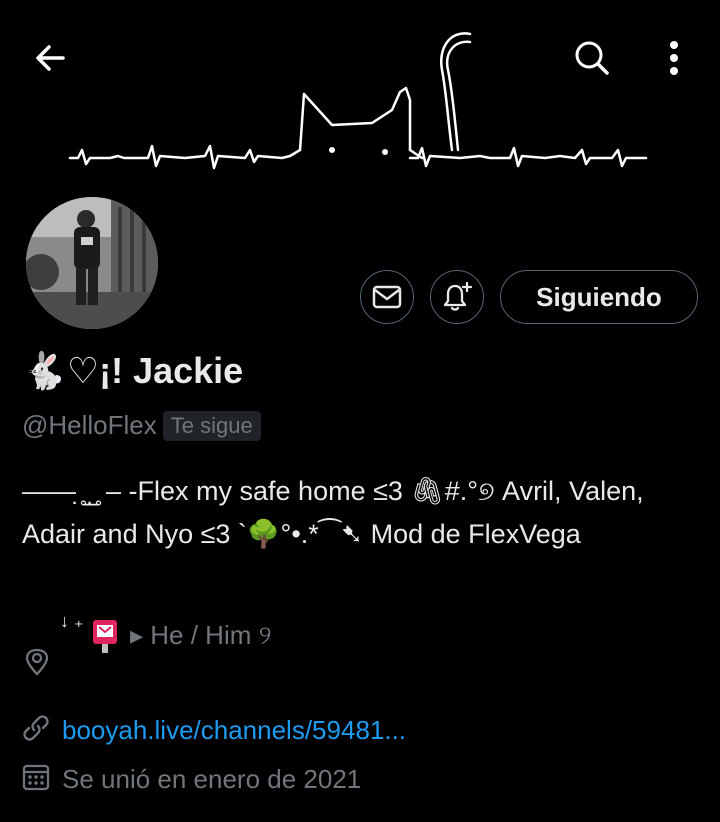  Describe the element at coordinates (36, 730) in the screenshot. I see `link-icon` at that location.